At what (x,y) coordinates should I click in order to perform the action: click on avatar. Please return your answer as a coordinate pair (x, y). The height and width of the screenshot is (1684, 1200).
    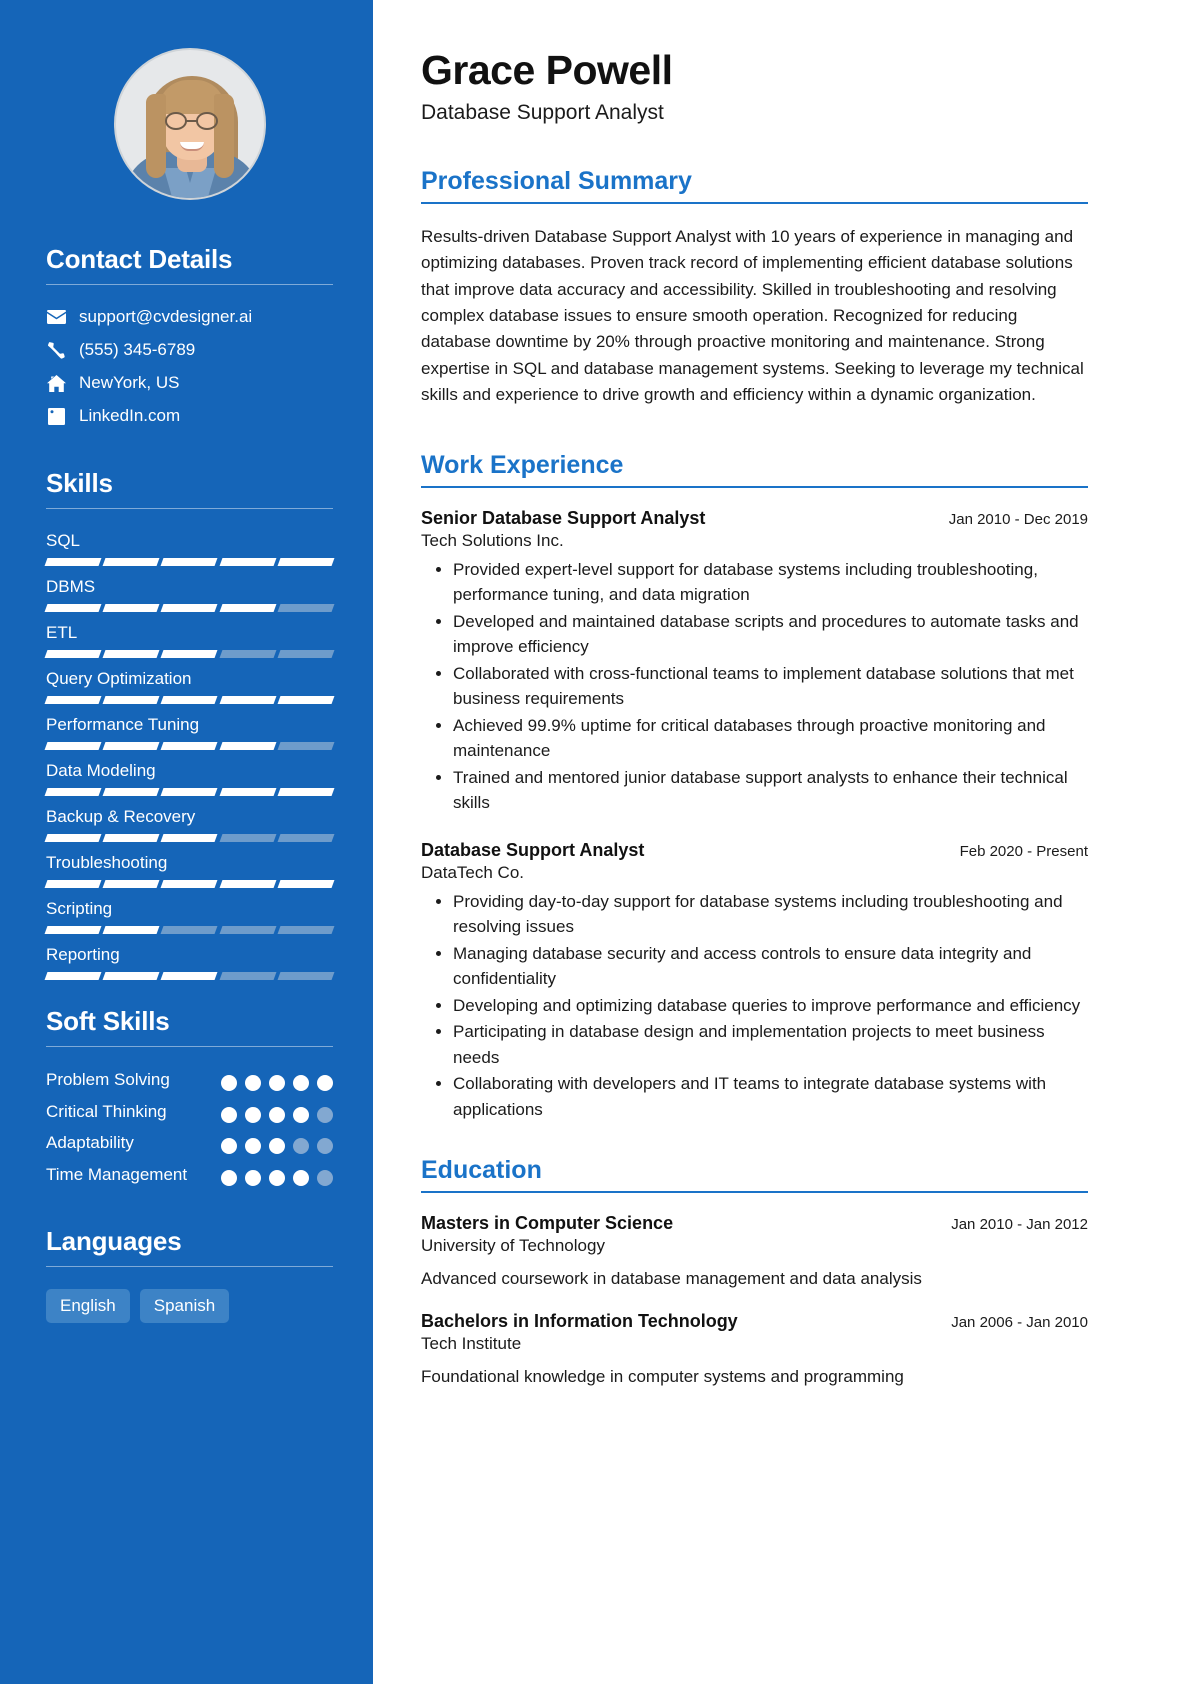
    Looking at the image, I should click on (189, 124).